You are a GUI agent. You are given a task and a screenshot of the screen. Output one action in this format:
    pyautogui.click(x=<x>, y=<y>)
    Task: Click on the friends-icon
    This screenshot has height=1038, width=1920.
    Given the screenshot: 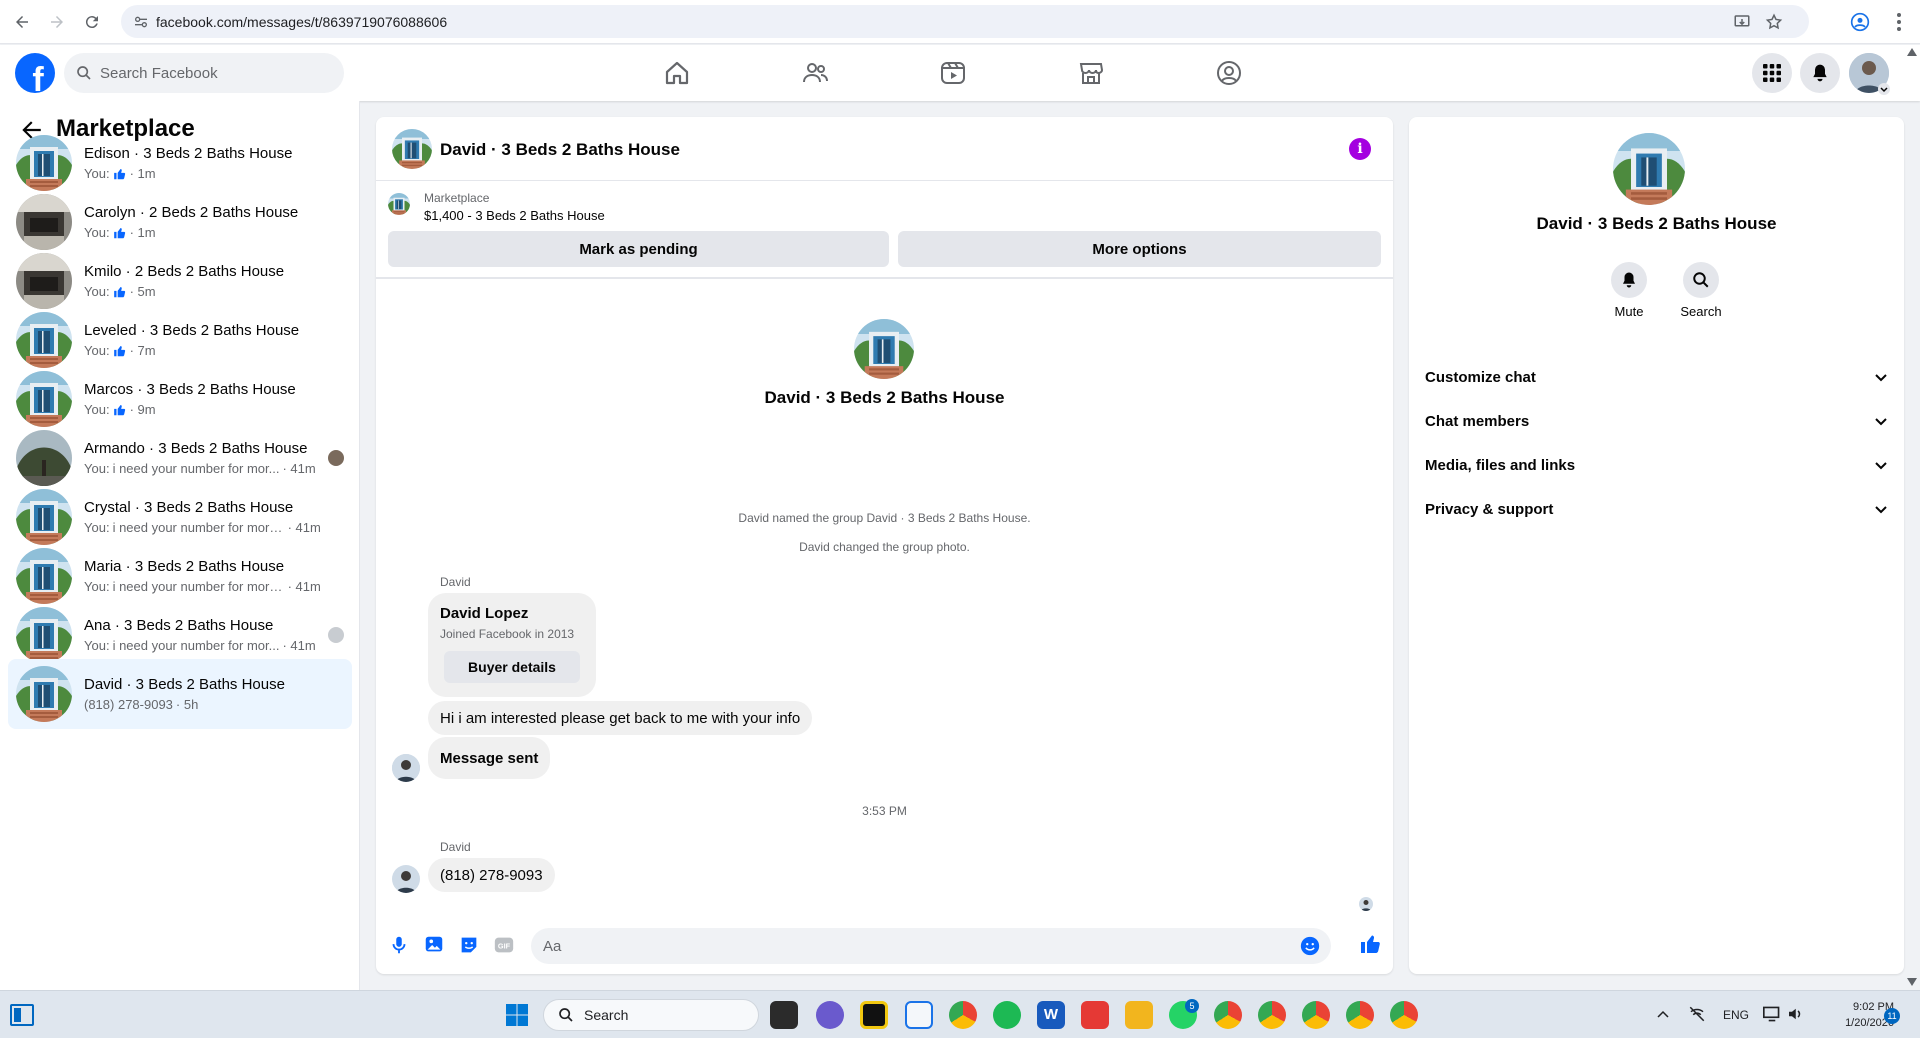 What is the action you would take?
    pyautogui.click(x=815, y=73)
    